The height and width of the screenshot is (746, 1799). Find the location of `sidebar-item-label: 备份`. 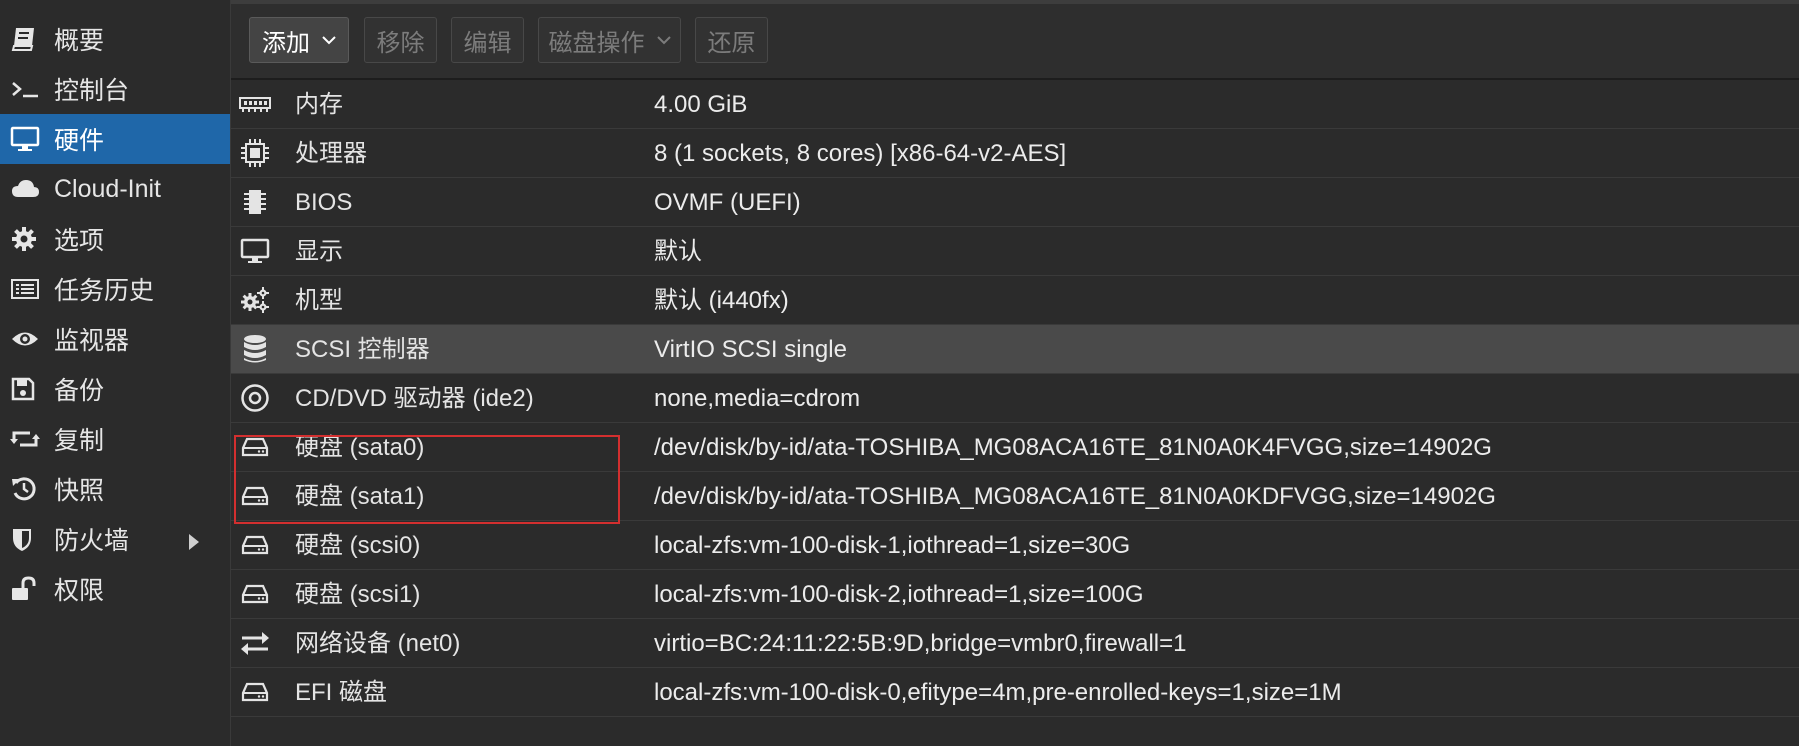

sidebar-item-label: 备份 is located at coordinates (79, 391).